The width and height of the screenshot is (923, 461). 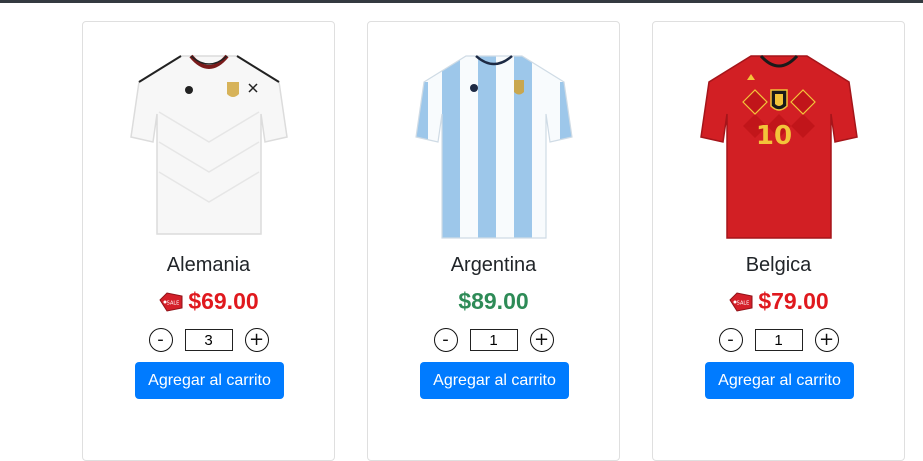 I want to click on product-name: Belgica, so click(x=778, y=265).